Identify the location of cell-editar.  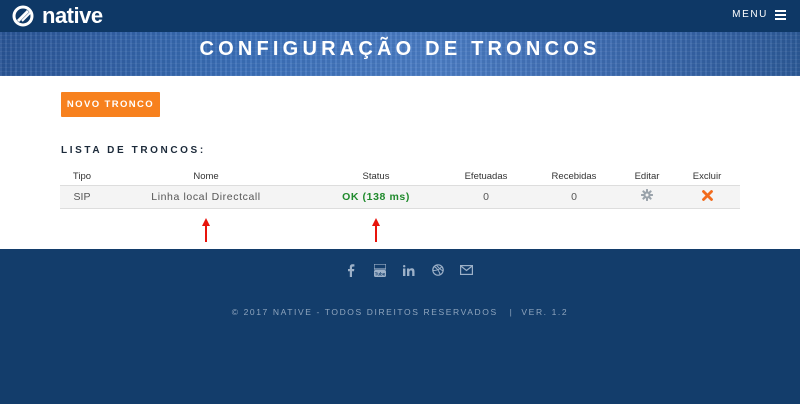
(647, 197).